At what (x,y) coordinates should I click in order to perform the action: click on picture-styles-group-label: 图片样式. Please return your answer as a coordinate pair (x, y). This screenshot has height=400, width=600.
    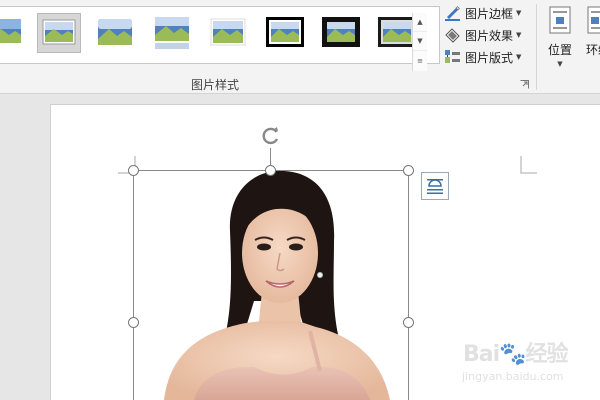
    Looking at the image, I should click on (214, 85).